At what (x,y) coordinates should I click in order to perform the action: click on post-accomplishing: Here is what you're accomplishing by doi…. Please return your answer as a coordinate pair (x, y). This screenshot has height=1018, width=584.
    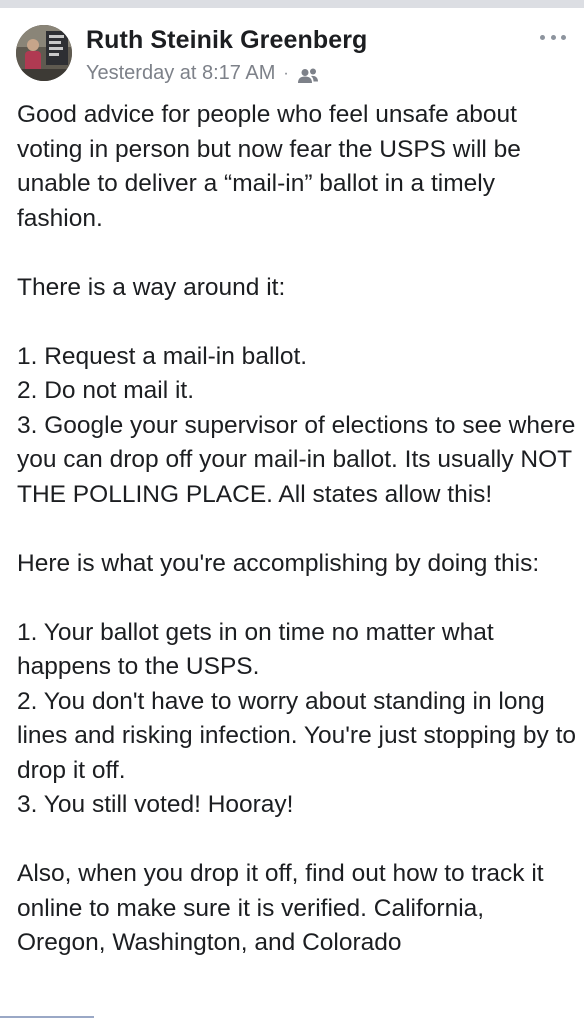
    Looking at the image, I should click on (278, 563).